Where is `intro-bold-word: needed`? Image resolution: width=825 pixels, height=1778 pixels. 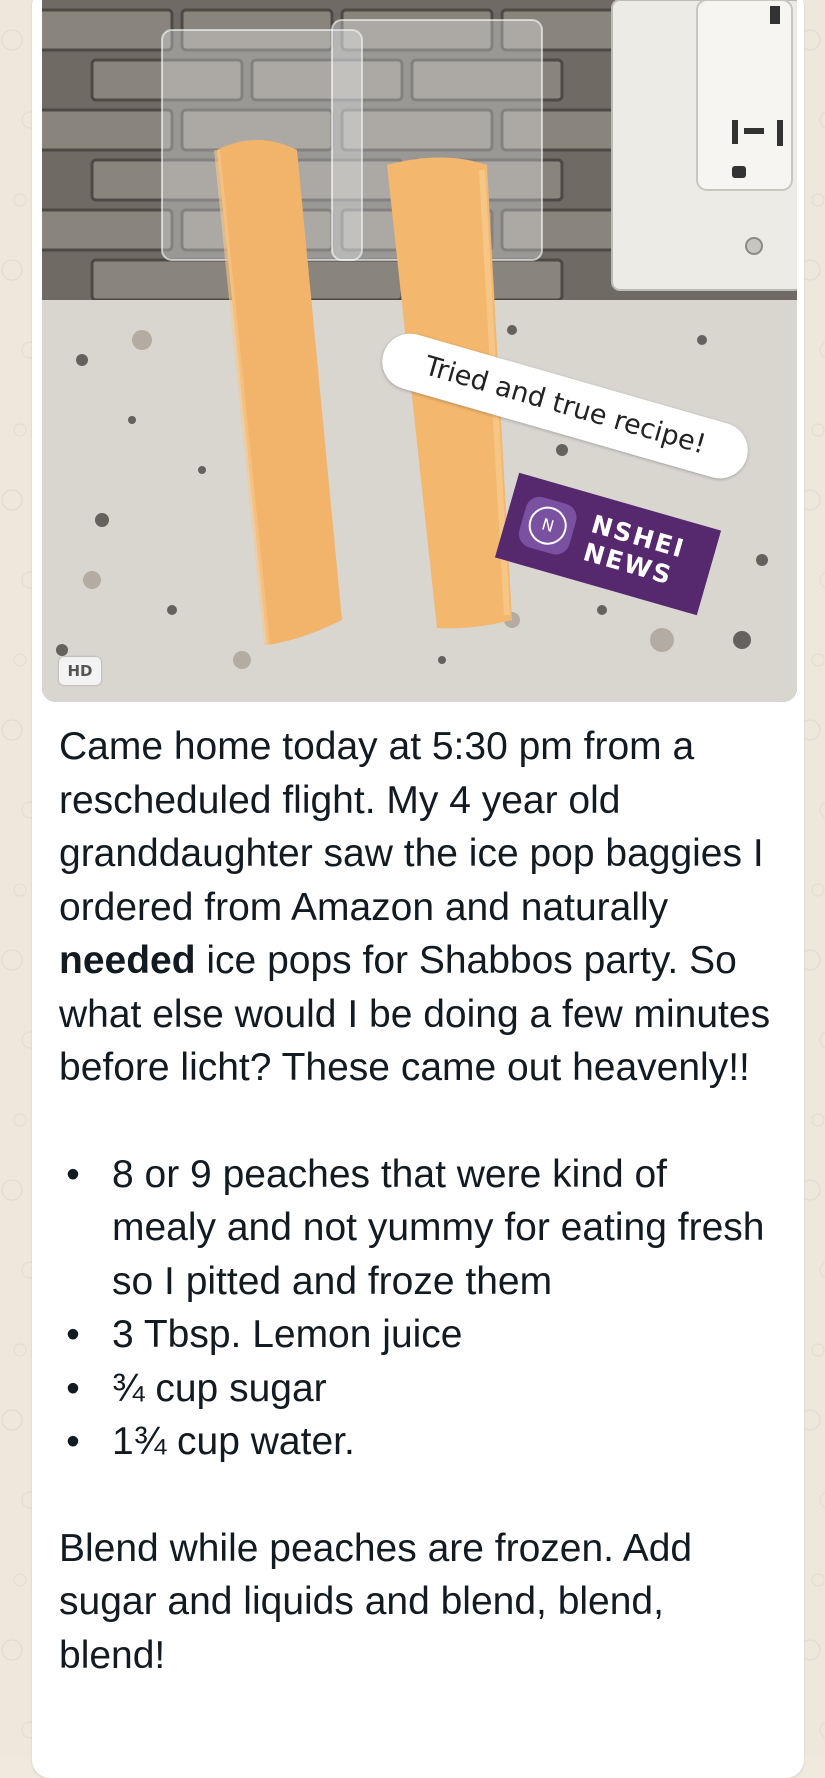
intro-bold-word: needed is located at coordinates (127, 960).